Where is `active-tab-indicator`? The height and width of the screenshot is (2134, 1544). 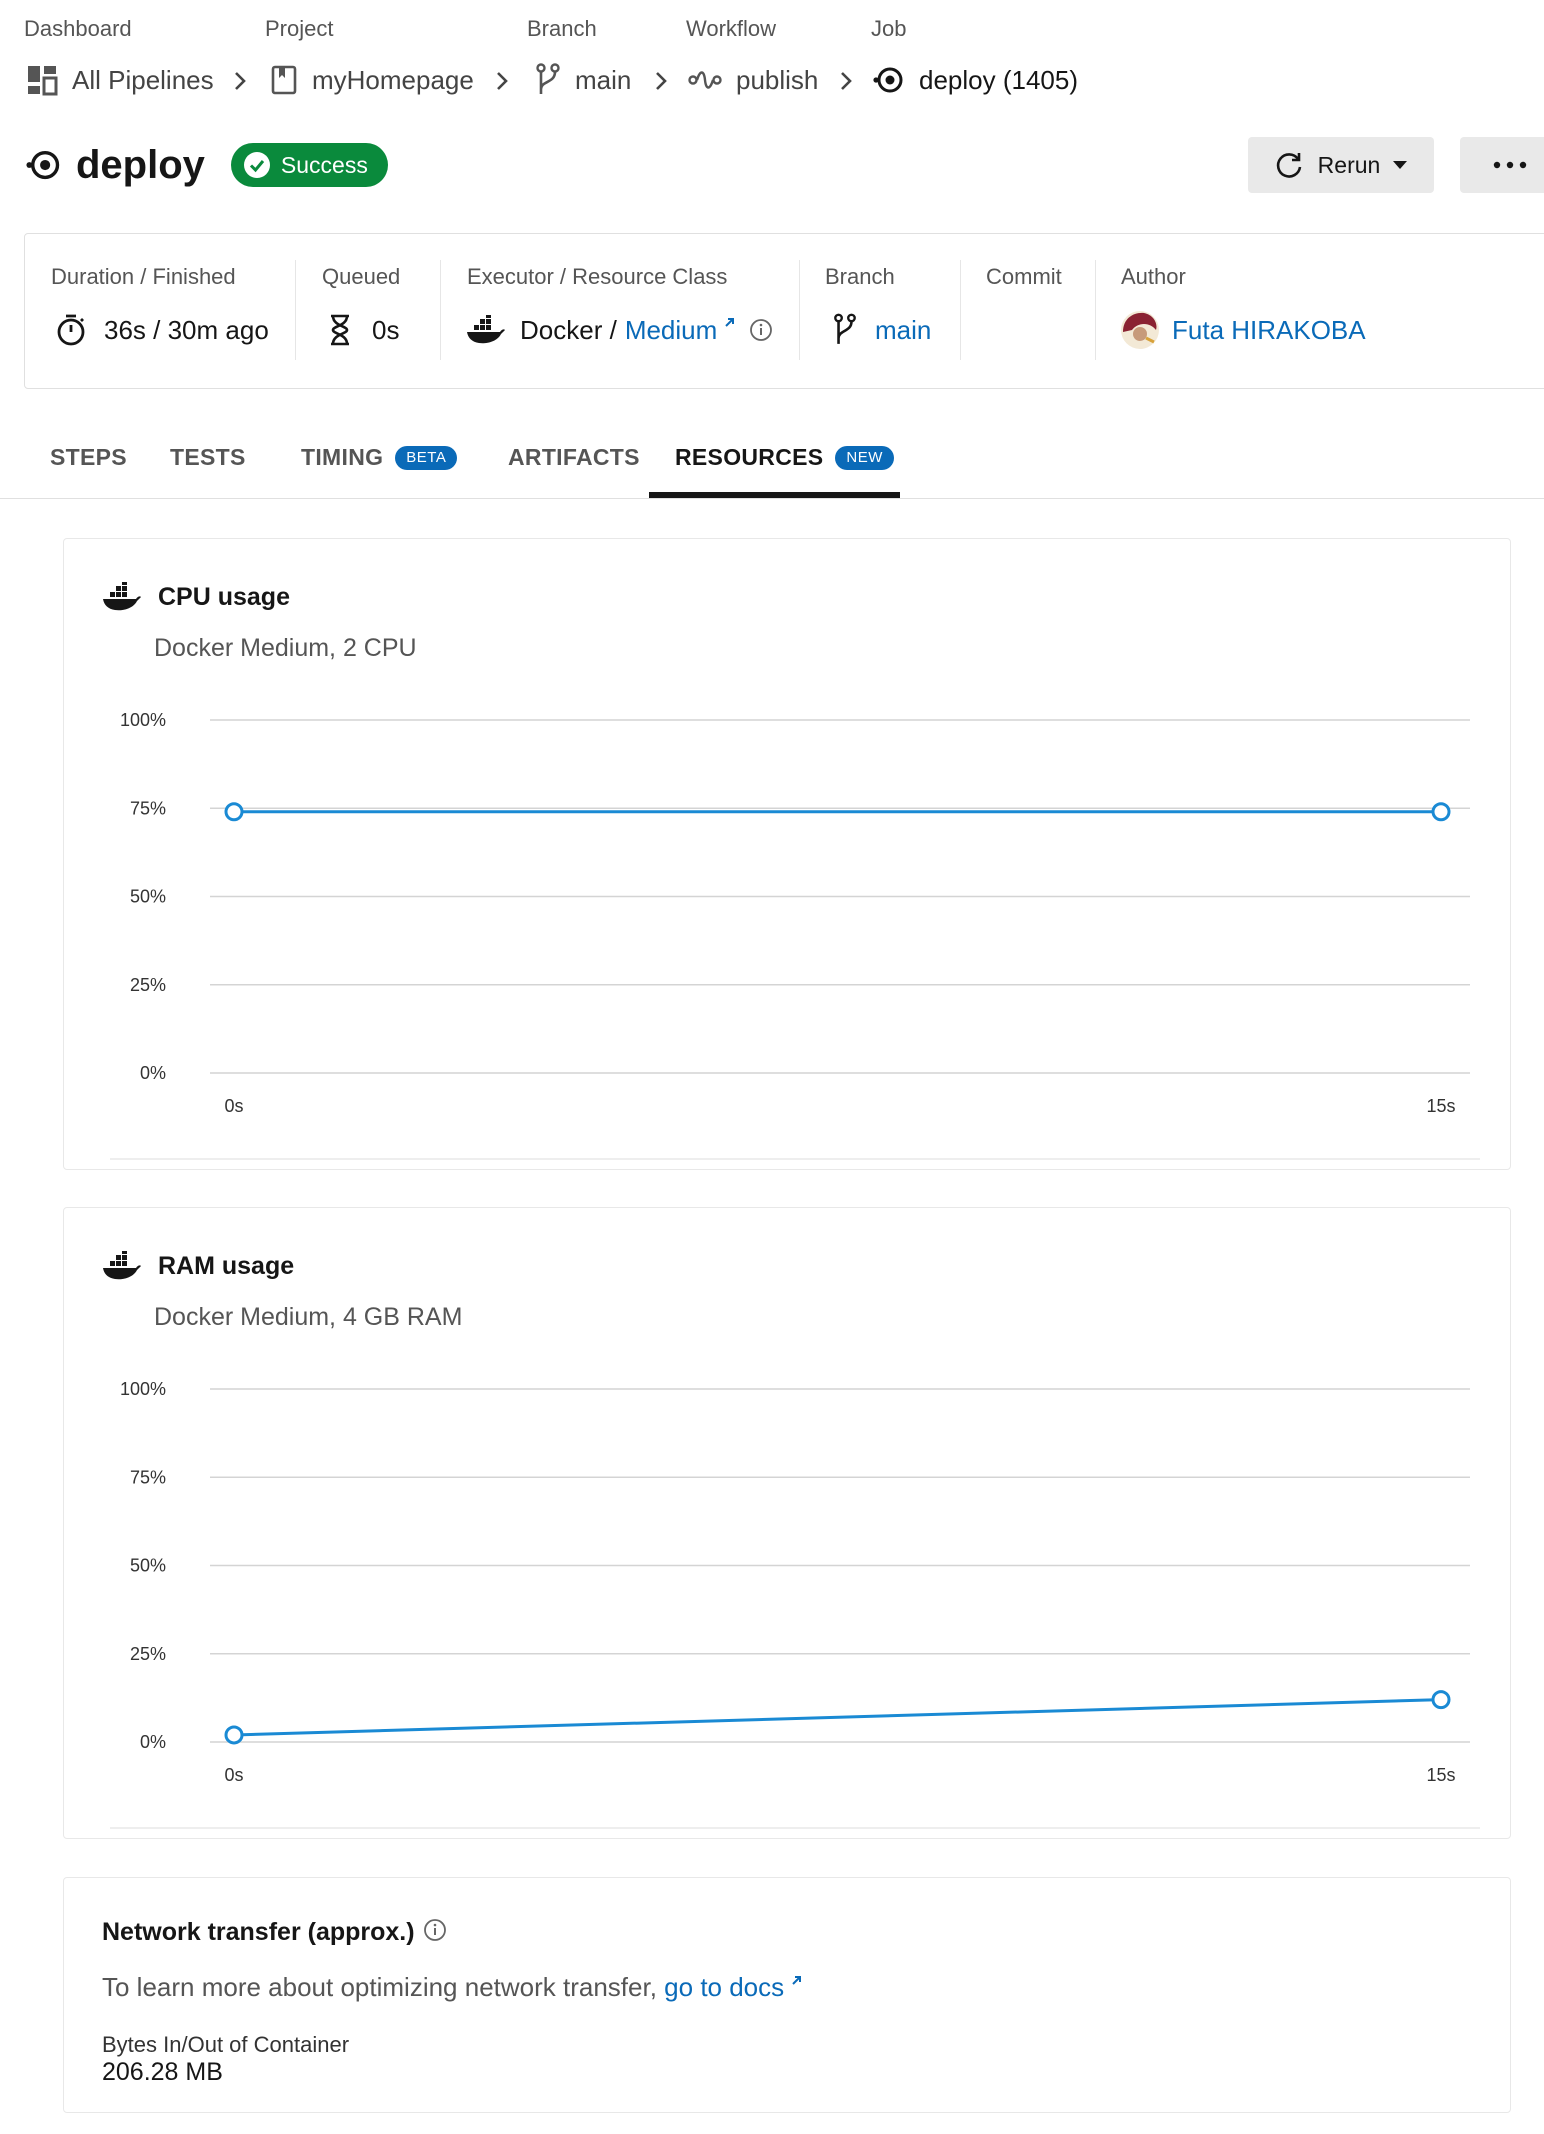
active-tab-indicator is located at coordinates (774, 495).